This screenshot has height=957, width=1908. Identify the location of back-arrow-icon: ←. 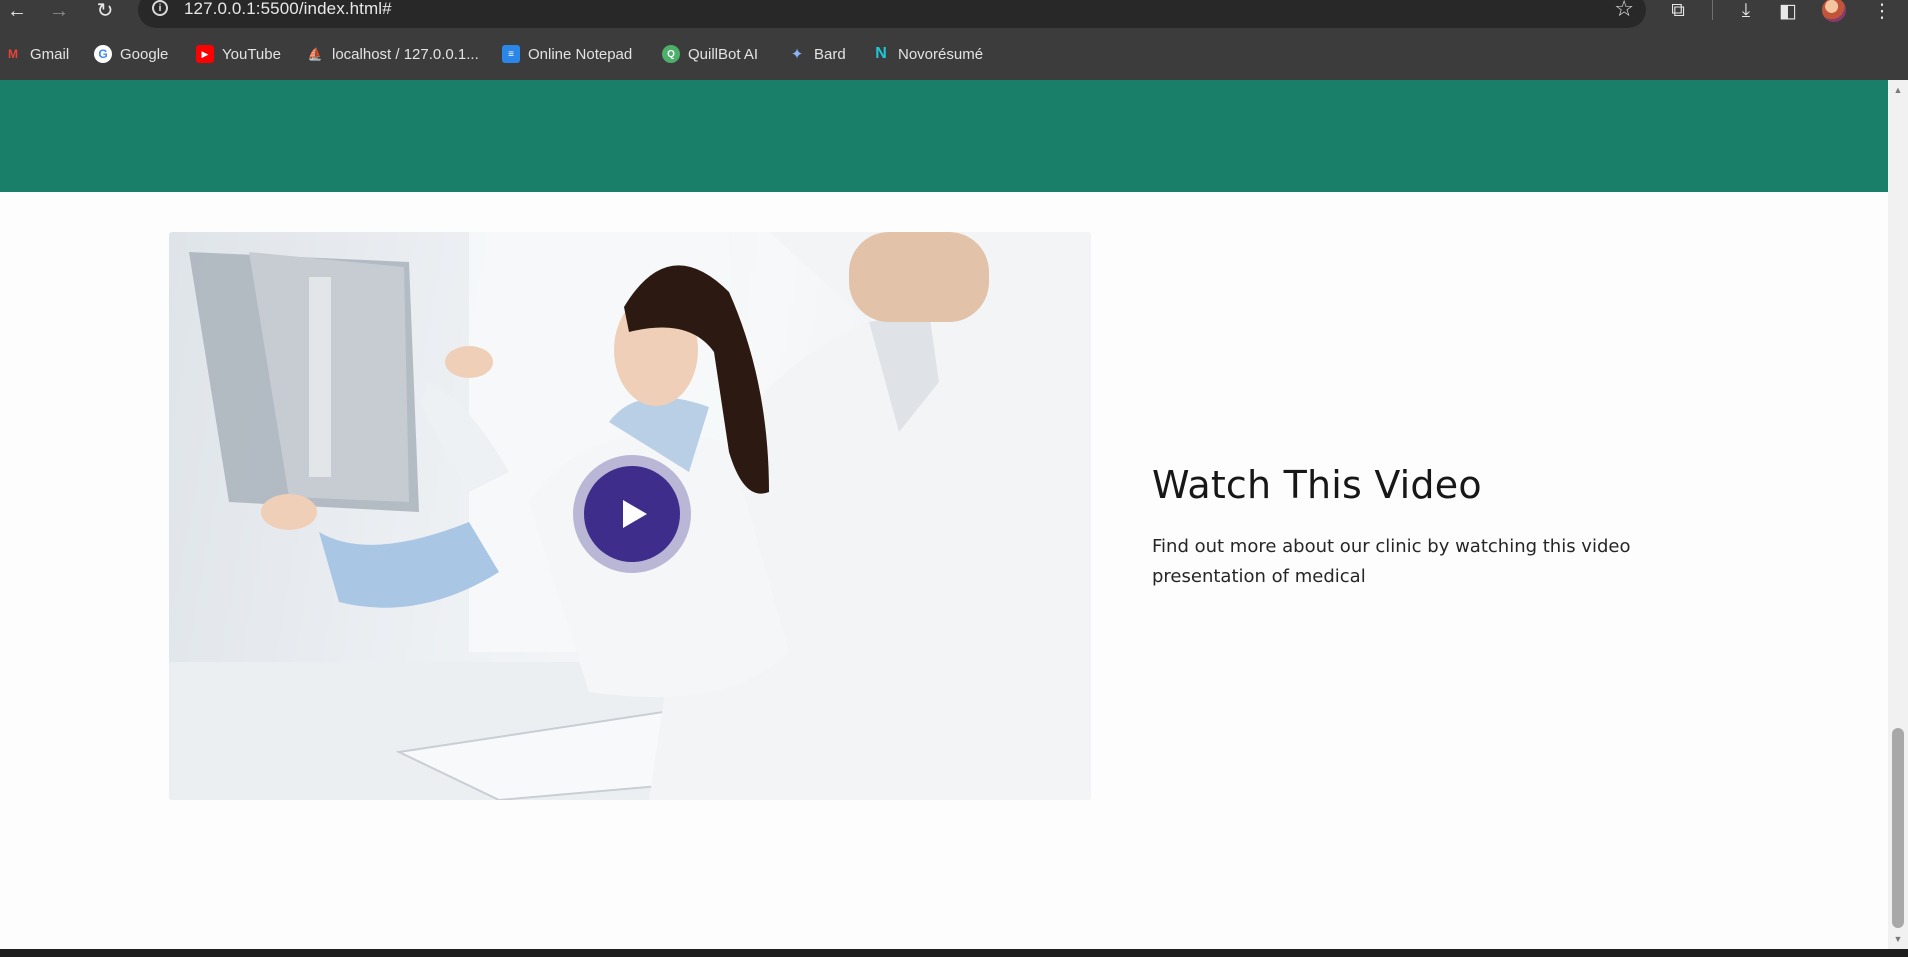
(17, 11).